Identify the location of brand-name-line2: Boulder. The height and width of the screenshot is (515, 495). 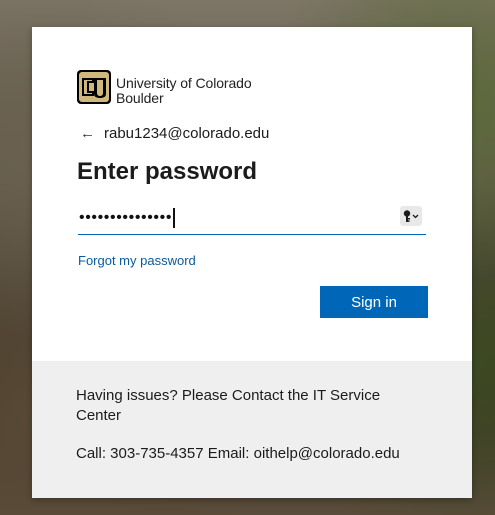
(140, 98).